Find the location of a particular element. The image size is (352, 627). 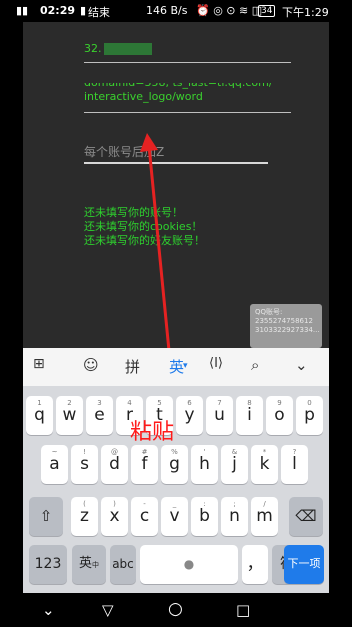

key-p: 0p is located at coordinates (309, 415).